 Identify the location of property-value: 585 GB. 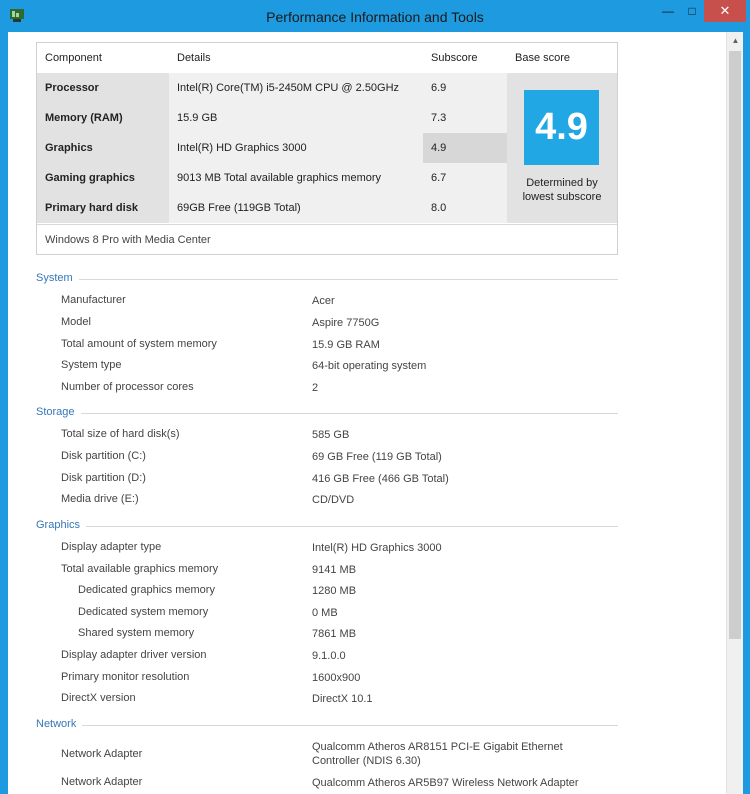
(331, 435).